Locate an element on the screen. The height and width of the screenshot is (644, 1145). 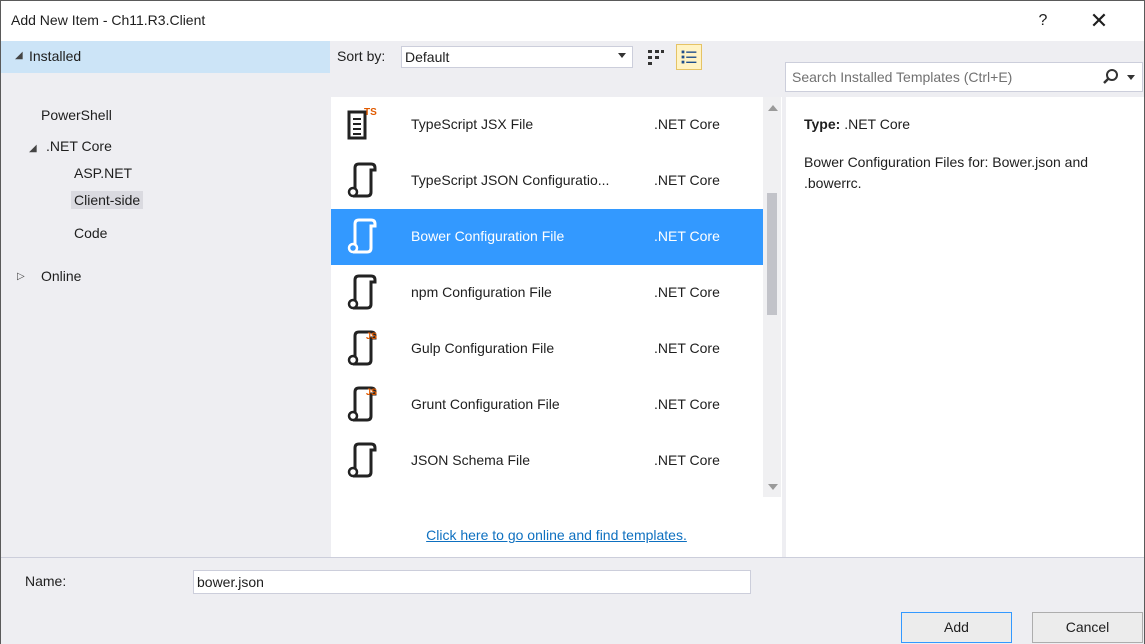
search-installed-templates-input: Search Installed Templates (Ctrl+E) is located at coordinates (964, 77).